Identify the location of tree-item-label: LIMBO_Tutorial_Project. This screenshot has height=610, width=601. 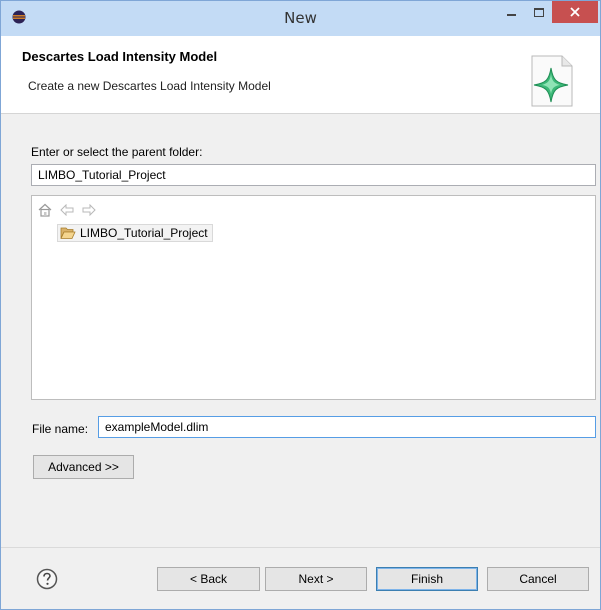
(144, 233).